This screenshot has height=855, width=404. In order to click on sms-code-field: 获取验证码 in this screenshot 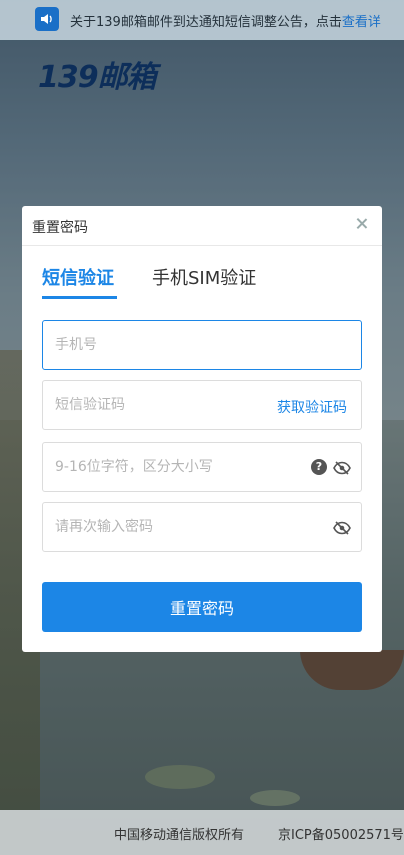, I will do `click(202, 405)`.